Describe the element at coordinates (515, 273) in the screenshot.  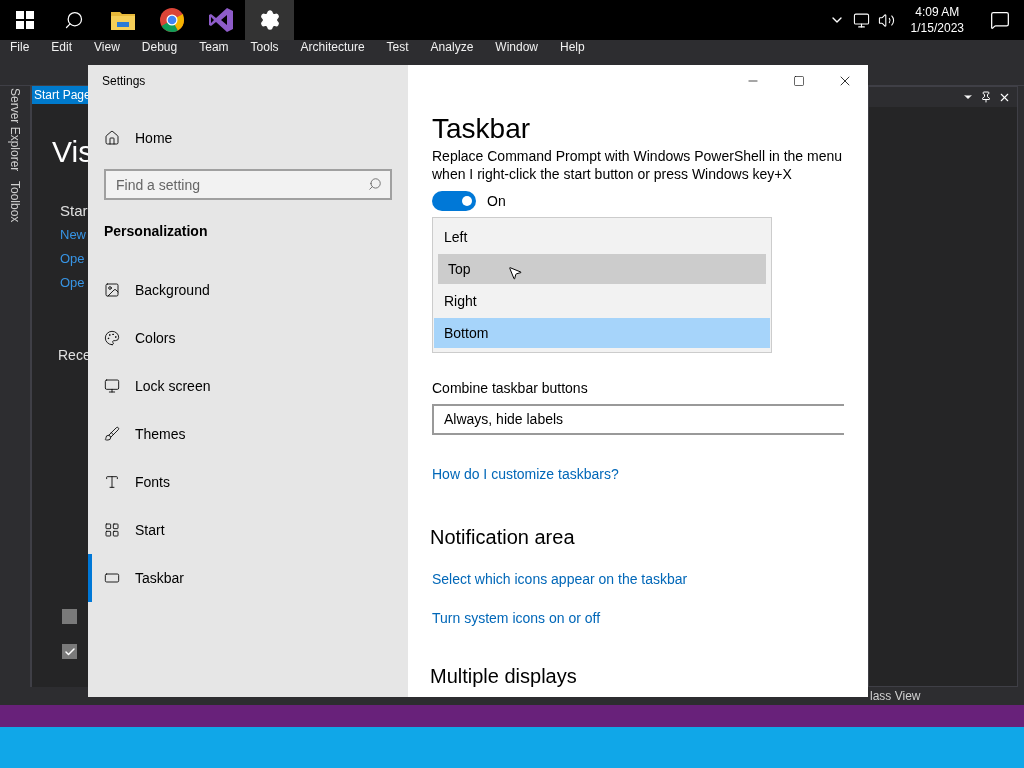
I see `mouse-pointer-icon` at that location.